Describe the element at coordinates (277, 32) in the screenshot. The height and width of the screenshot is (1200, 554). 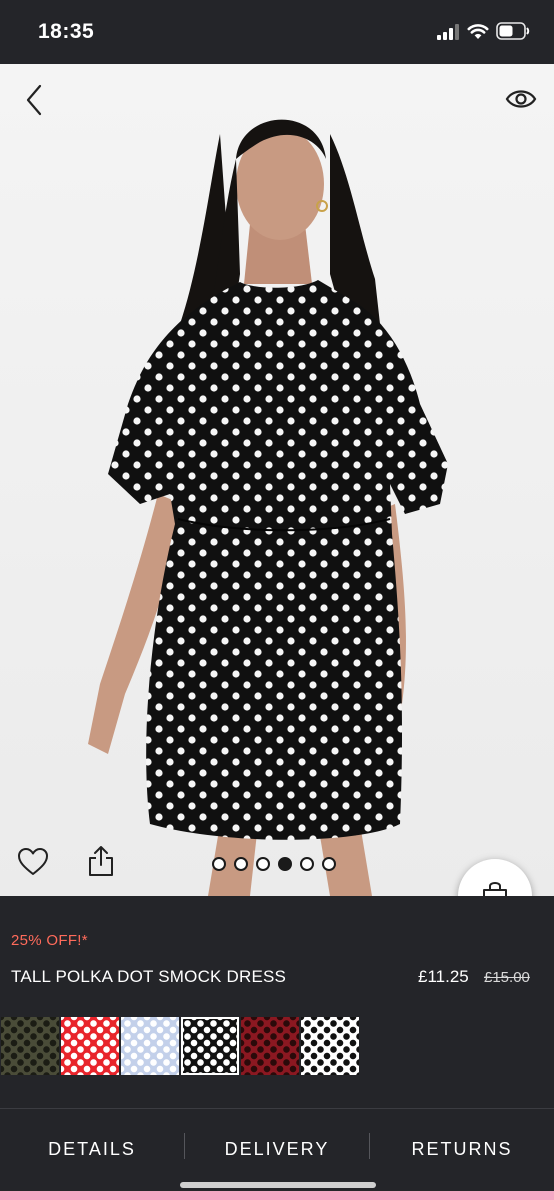
I see `status-bar: 18:35` at that location.